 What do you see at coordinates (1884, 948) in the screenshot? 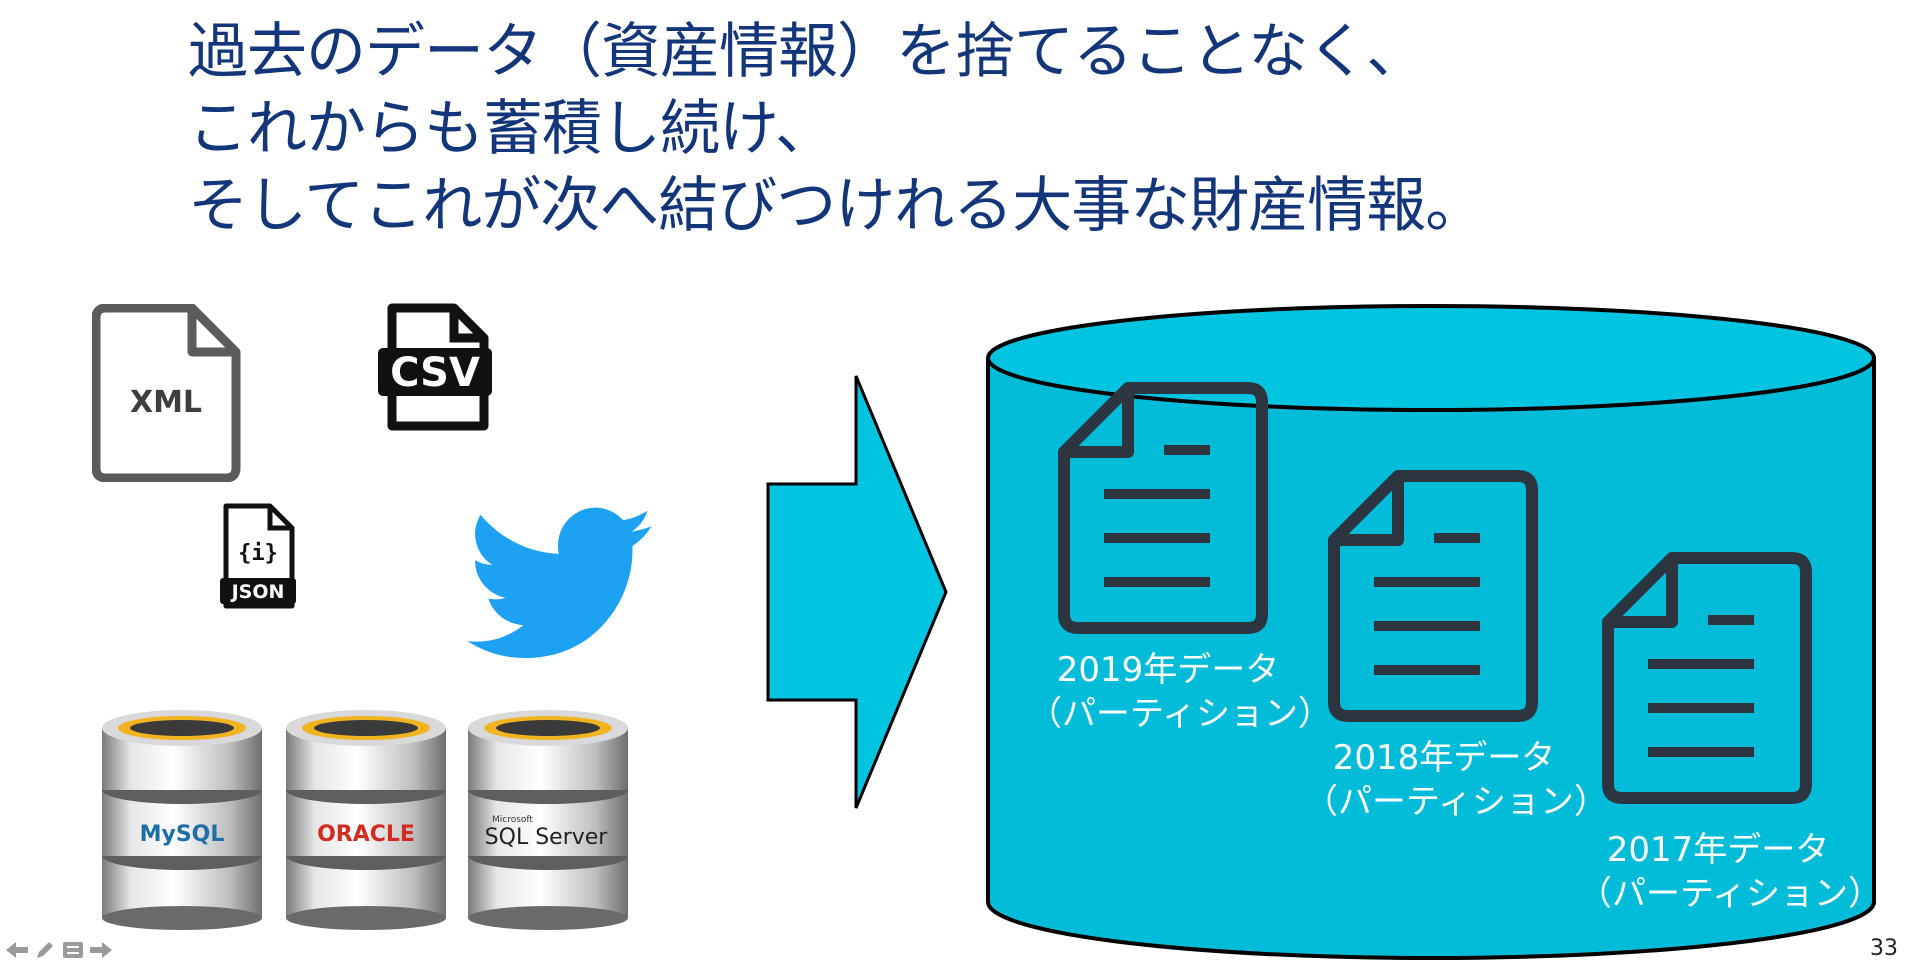
I see `page-number: 33` at bounding box center [1884, 948].